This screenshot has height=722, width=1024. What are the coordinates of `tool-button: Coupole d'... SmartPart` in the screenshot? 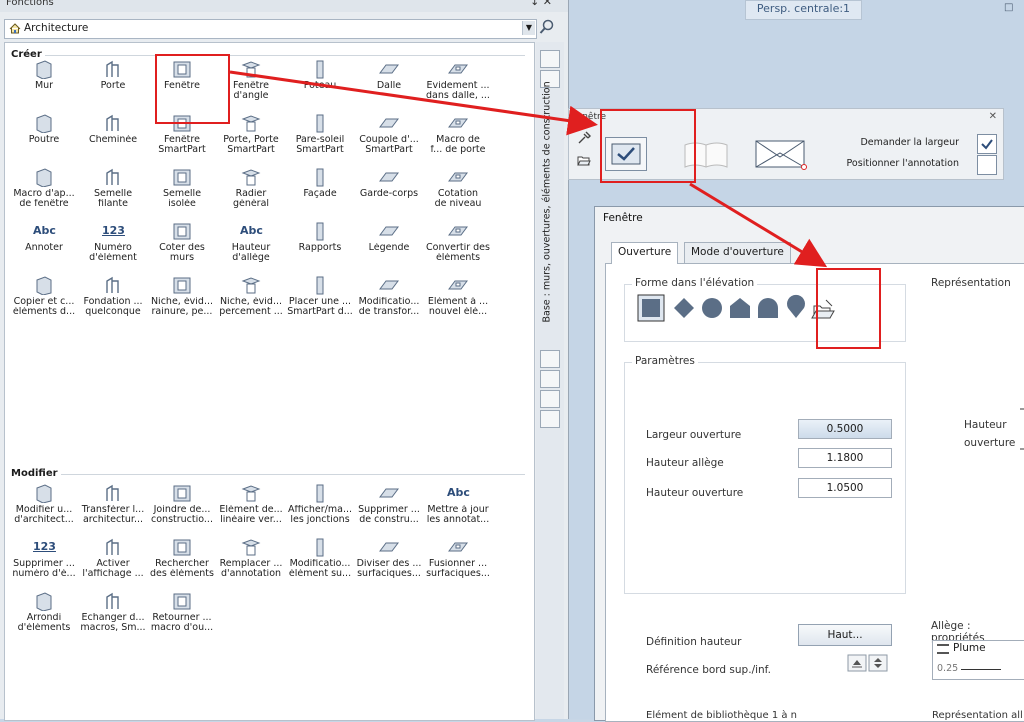 It's located at (389, 134).